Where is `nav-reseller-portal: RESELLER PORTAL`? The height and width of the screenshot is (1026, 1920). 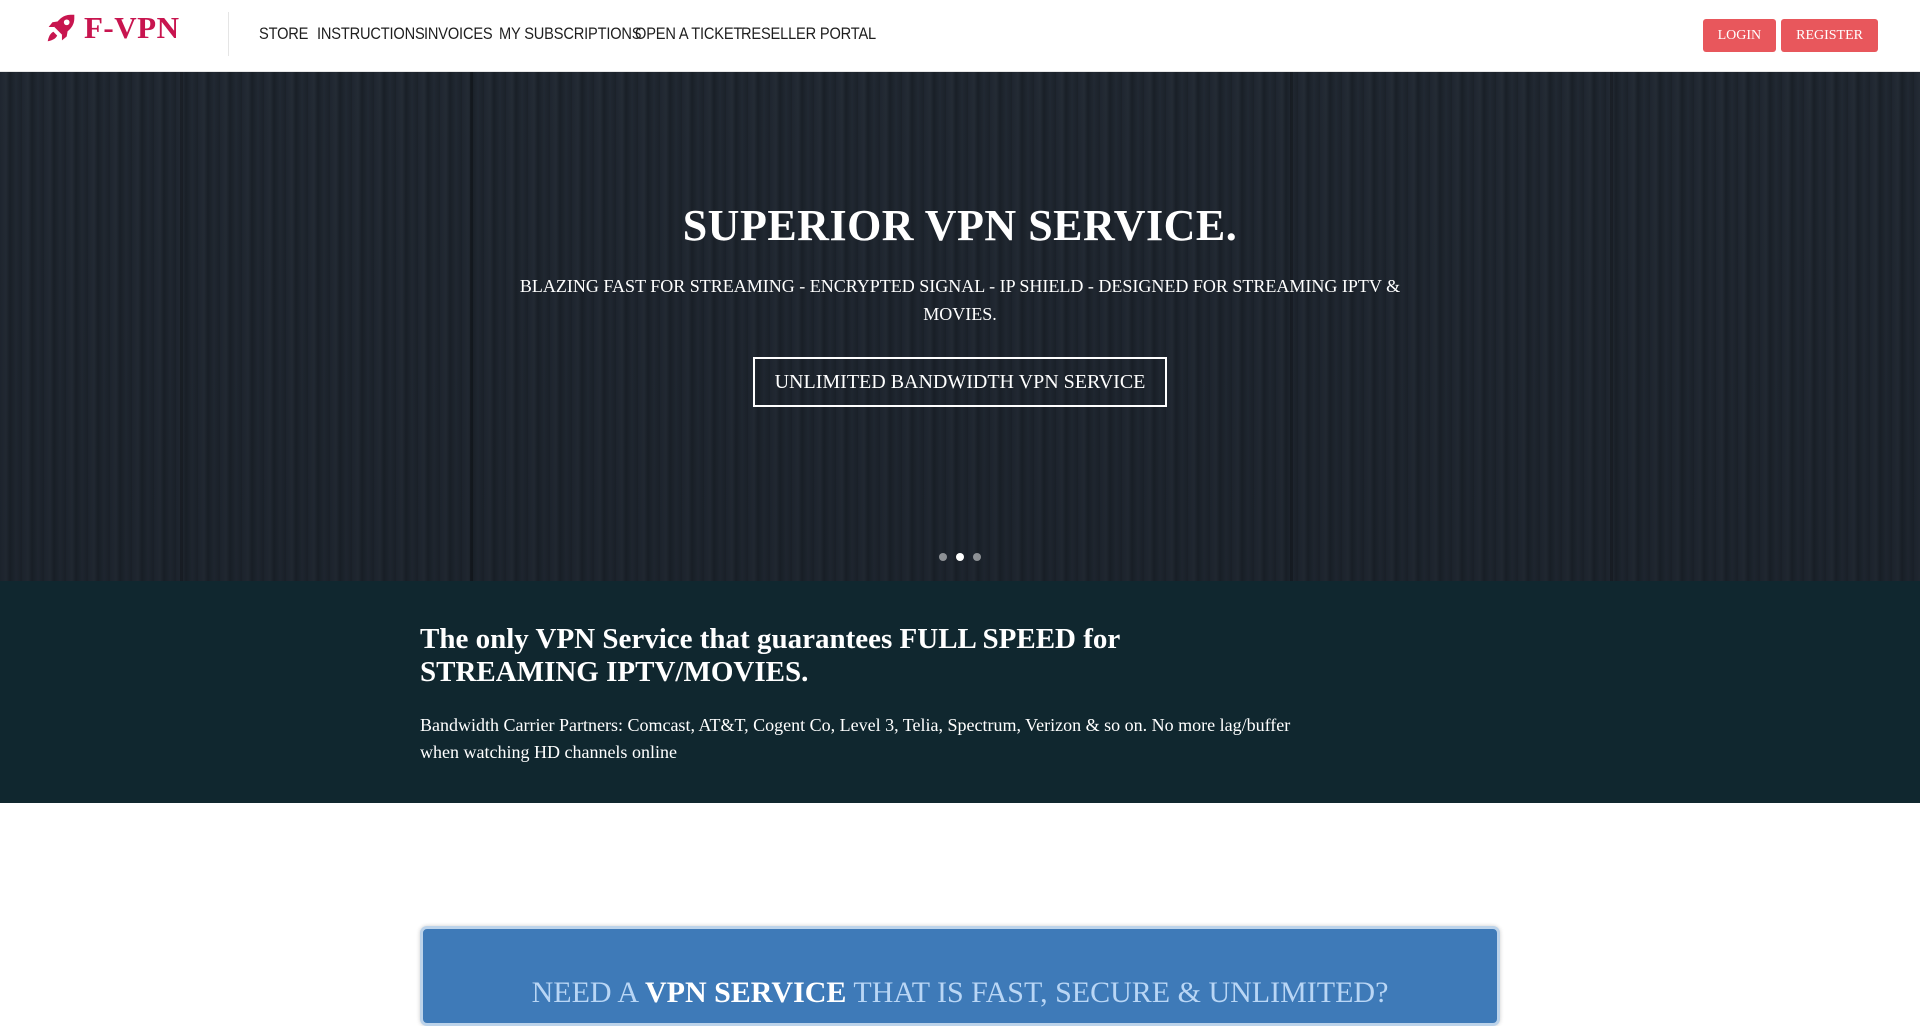 nav-reseller-portal: RESELLER PORTAL is located at coordinates (808, 34).